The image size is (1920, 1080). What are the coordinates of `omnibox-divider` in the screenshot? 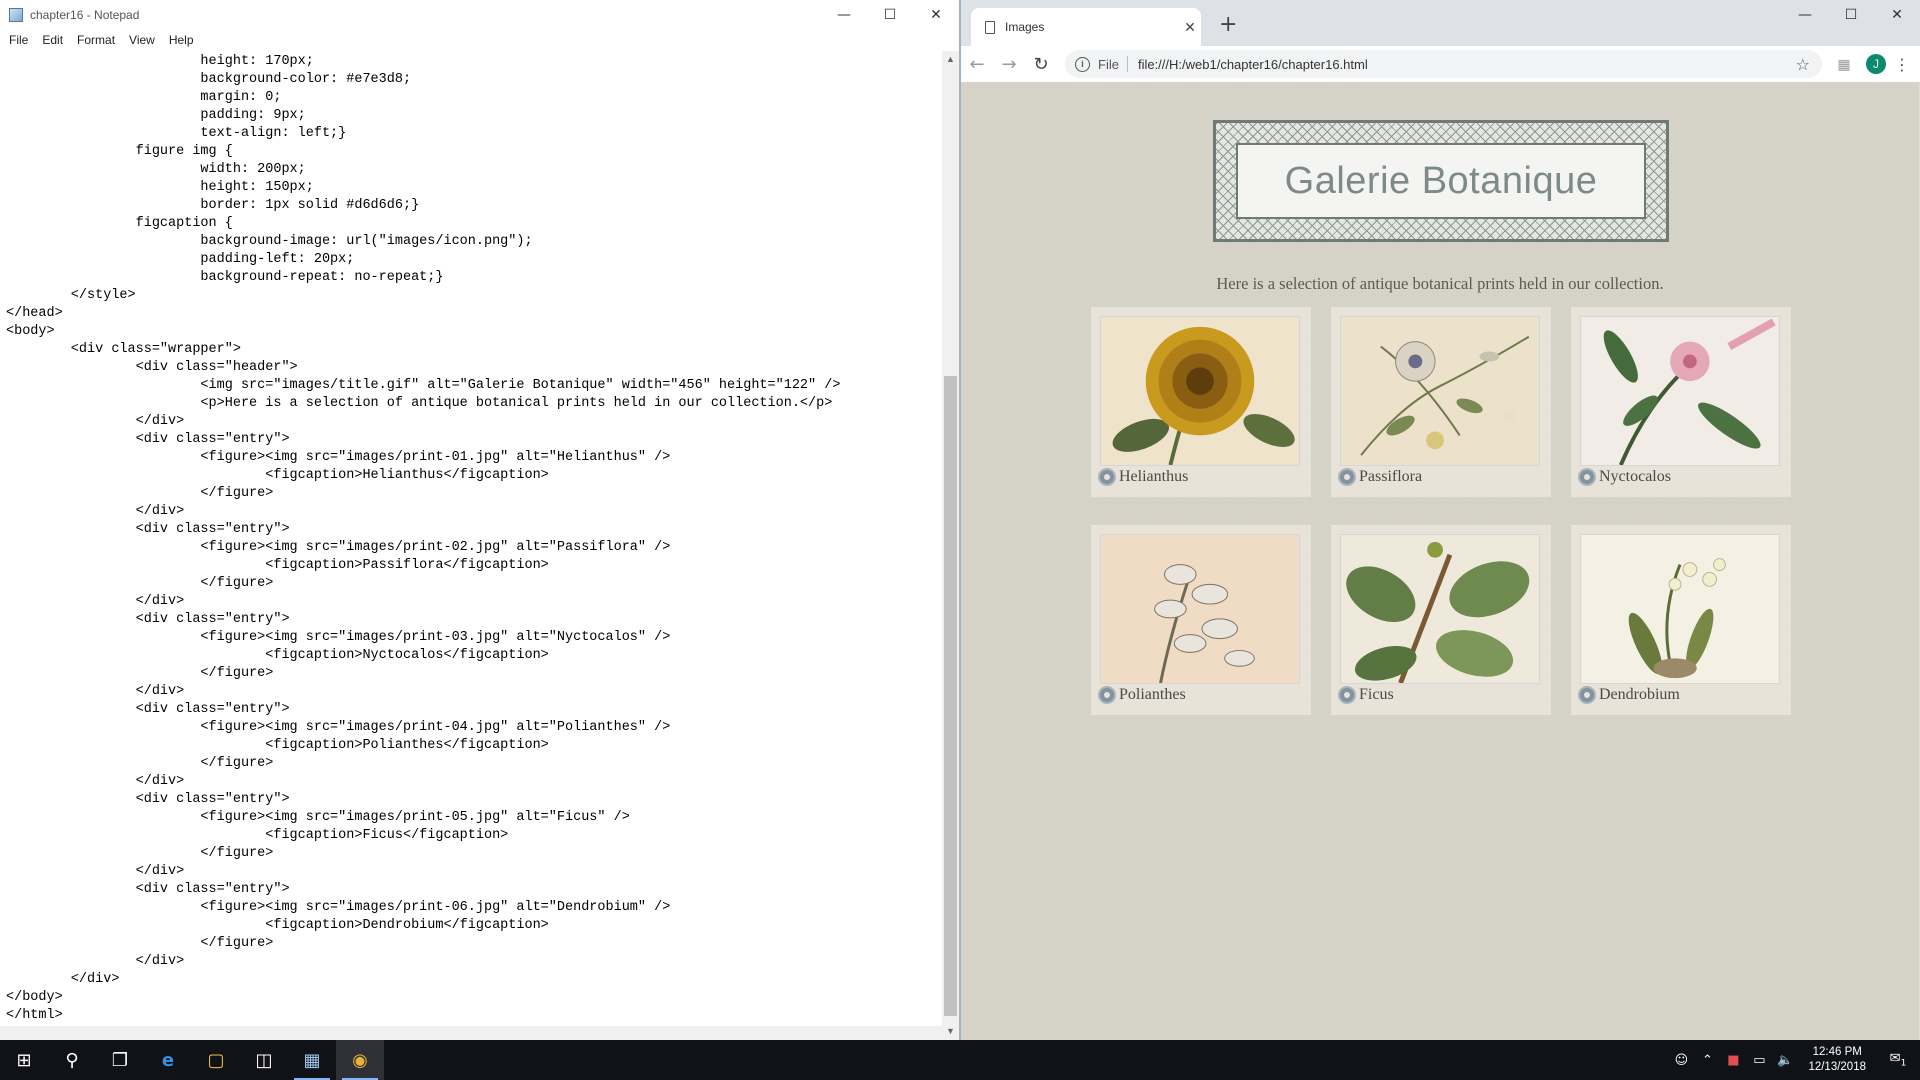 It's located at (1127, 64).